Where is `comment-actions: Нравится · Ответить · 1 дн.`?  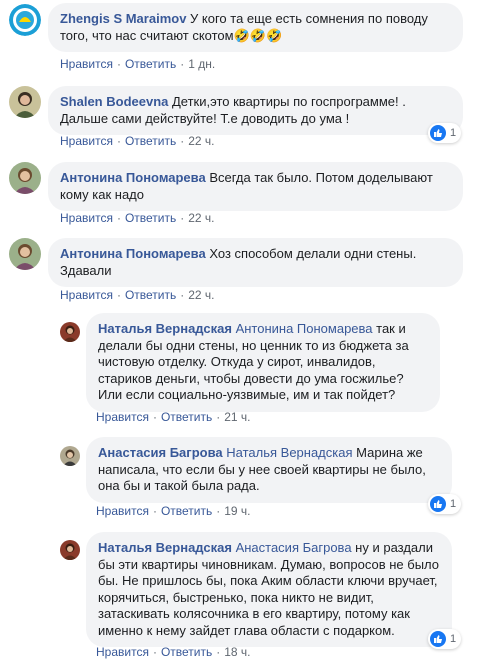
comment-actions: Нравится · Ответить · 1 дн. is located at coordinates (137, 64).